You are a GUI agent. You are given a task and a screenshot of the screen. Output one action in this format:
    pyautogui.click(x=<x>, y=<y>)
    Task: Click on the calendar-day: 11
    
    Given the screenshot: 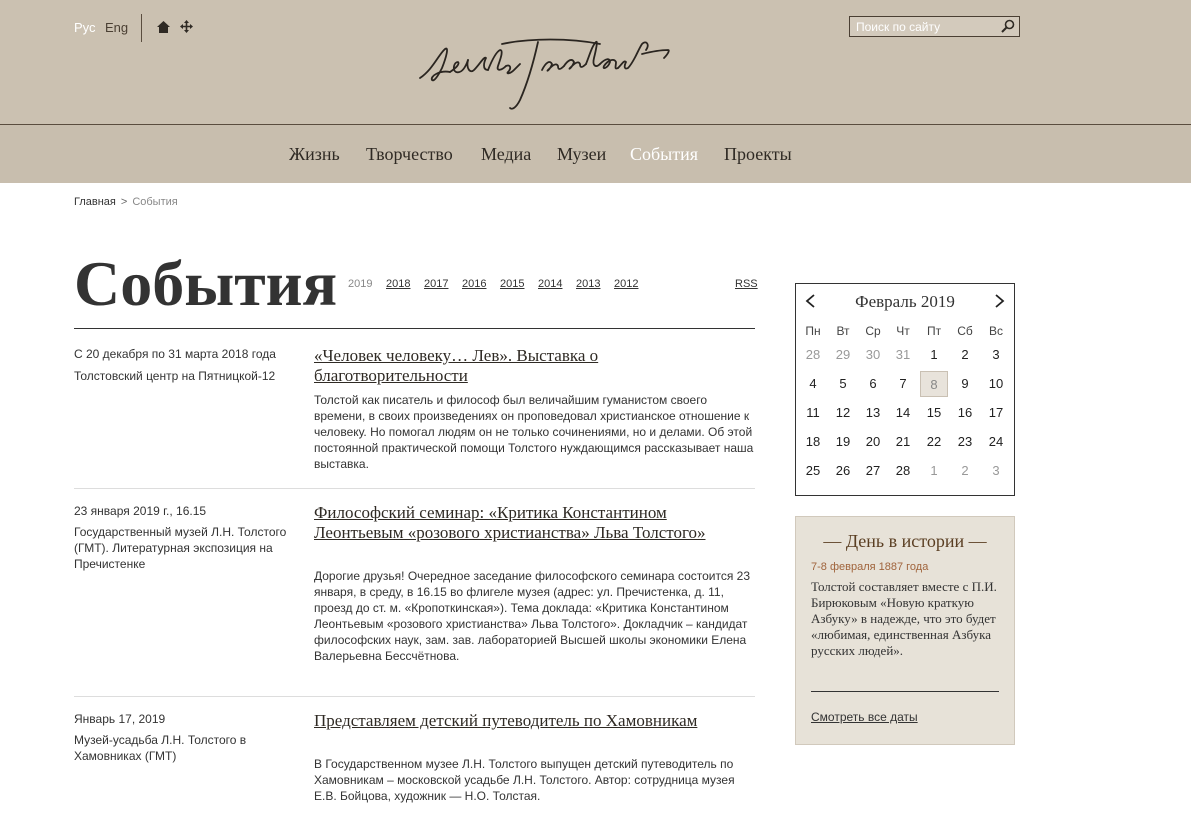 What is the action you would take?
    pyautogui.click(x=813, y=413)
    